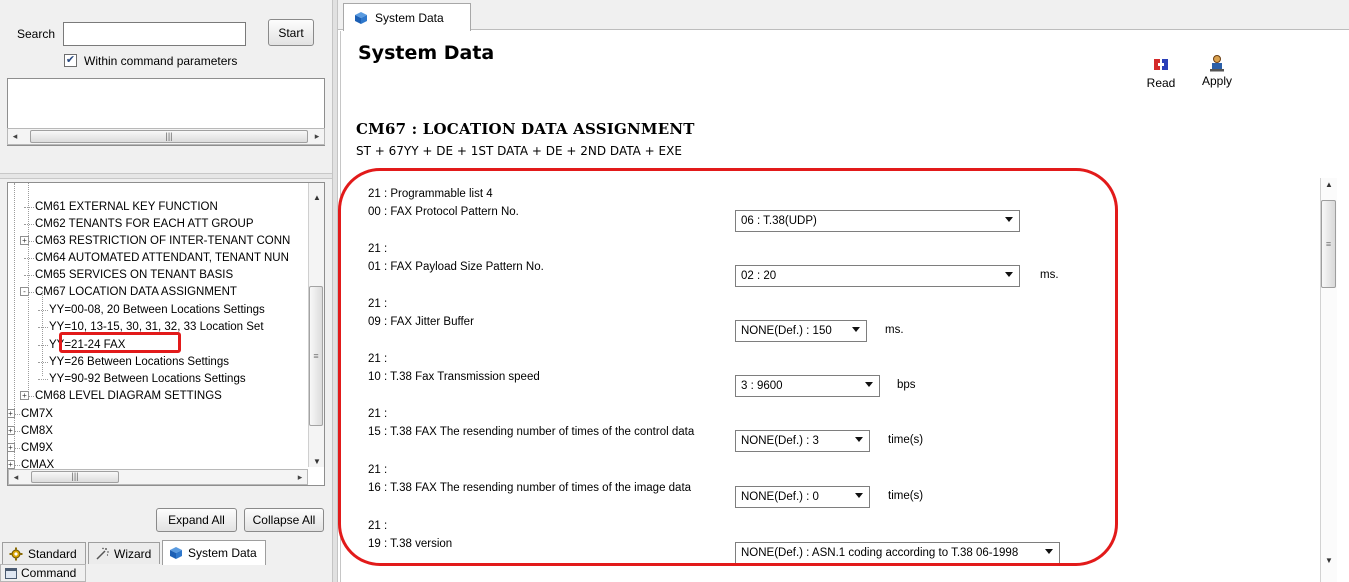  Describe the element at coordinates (161, 61) in the screenshot. I see `within-command-parameters-label: Within command parameters` at that location.